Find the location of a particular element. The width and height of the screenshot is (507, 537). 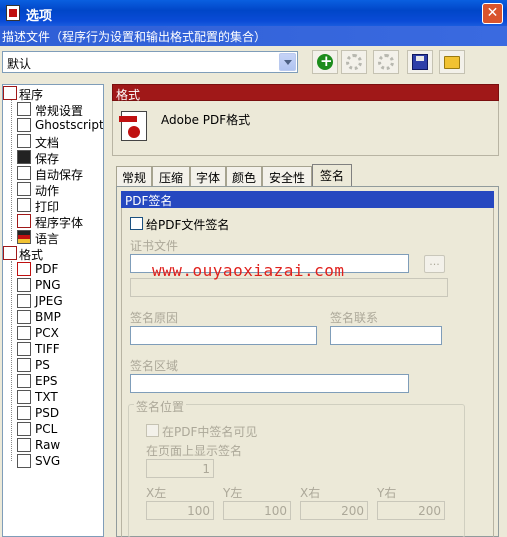

font-icon is located at coordinates (24, 221).